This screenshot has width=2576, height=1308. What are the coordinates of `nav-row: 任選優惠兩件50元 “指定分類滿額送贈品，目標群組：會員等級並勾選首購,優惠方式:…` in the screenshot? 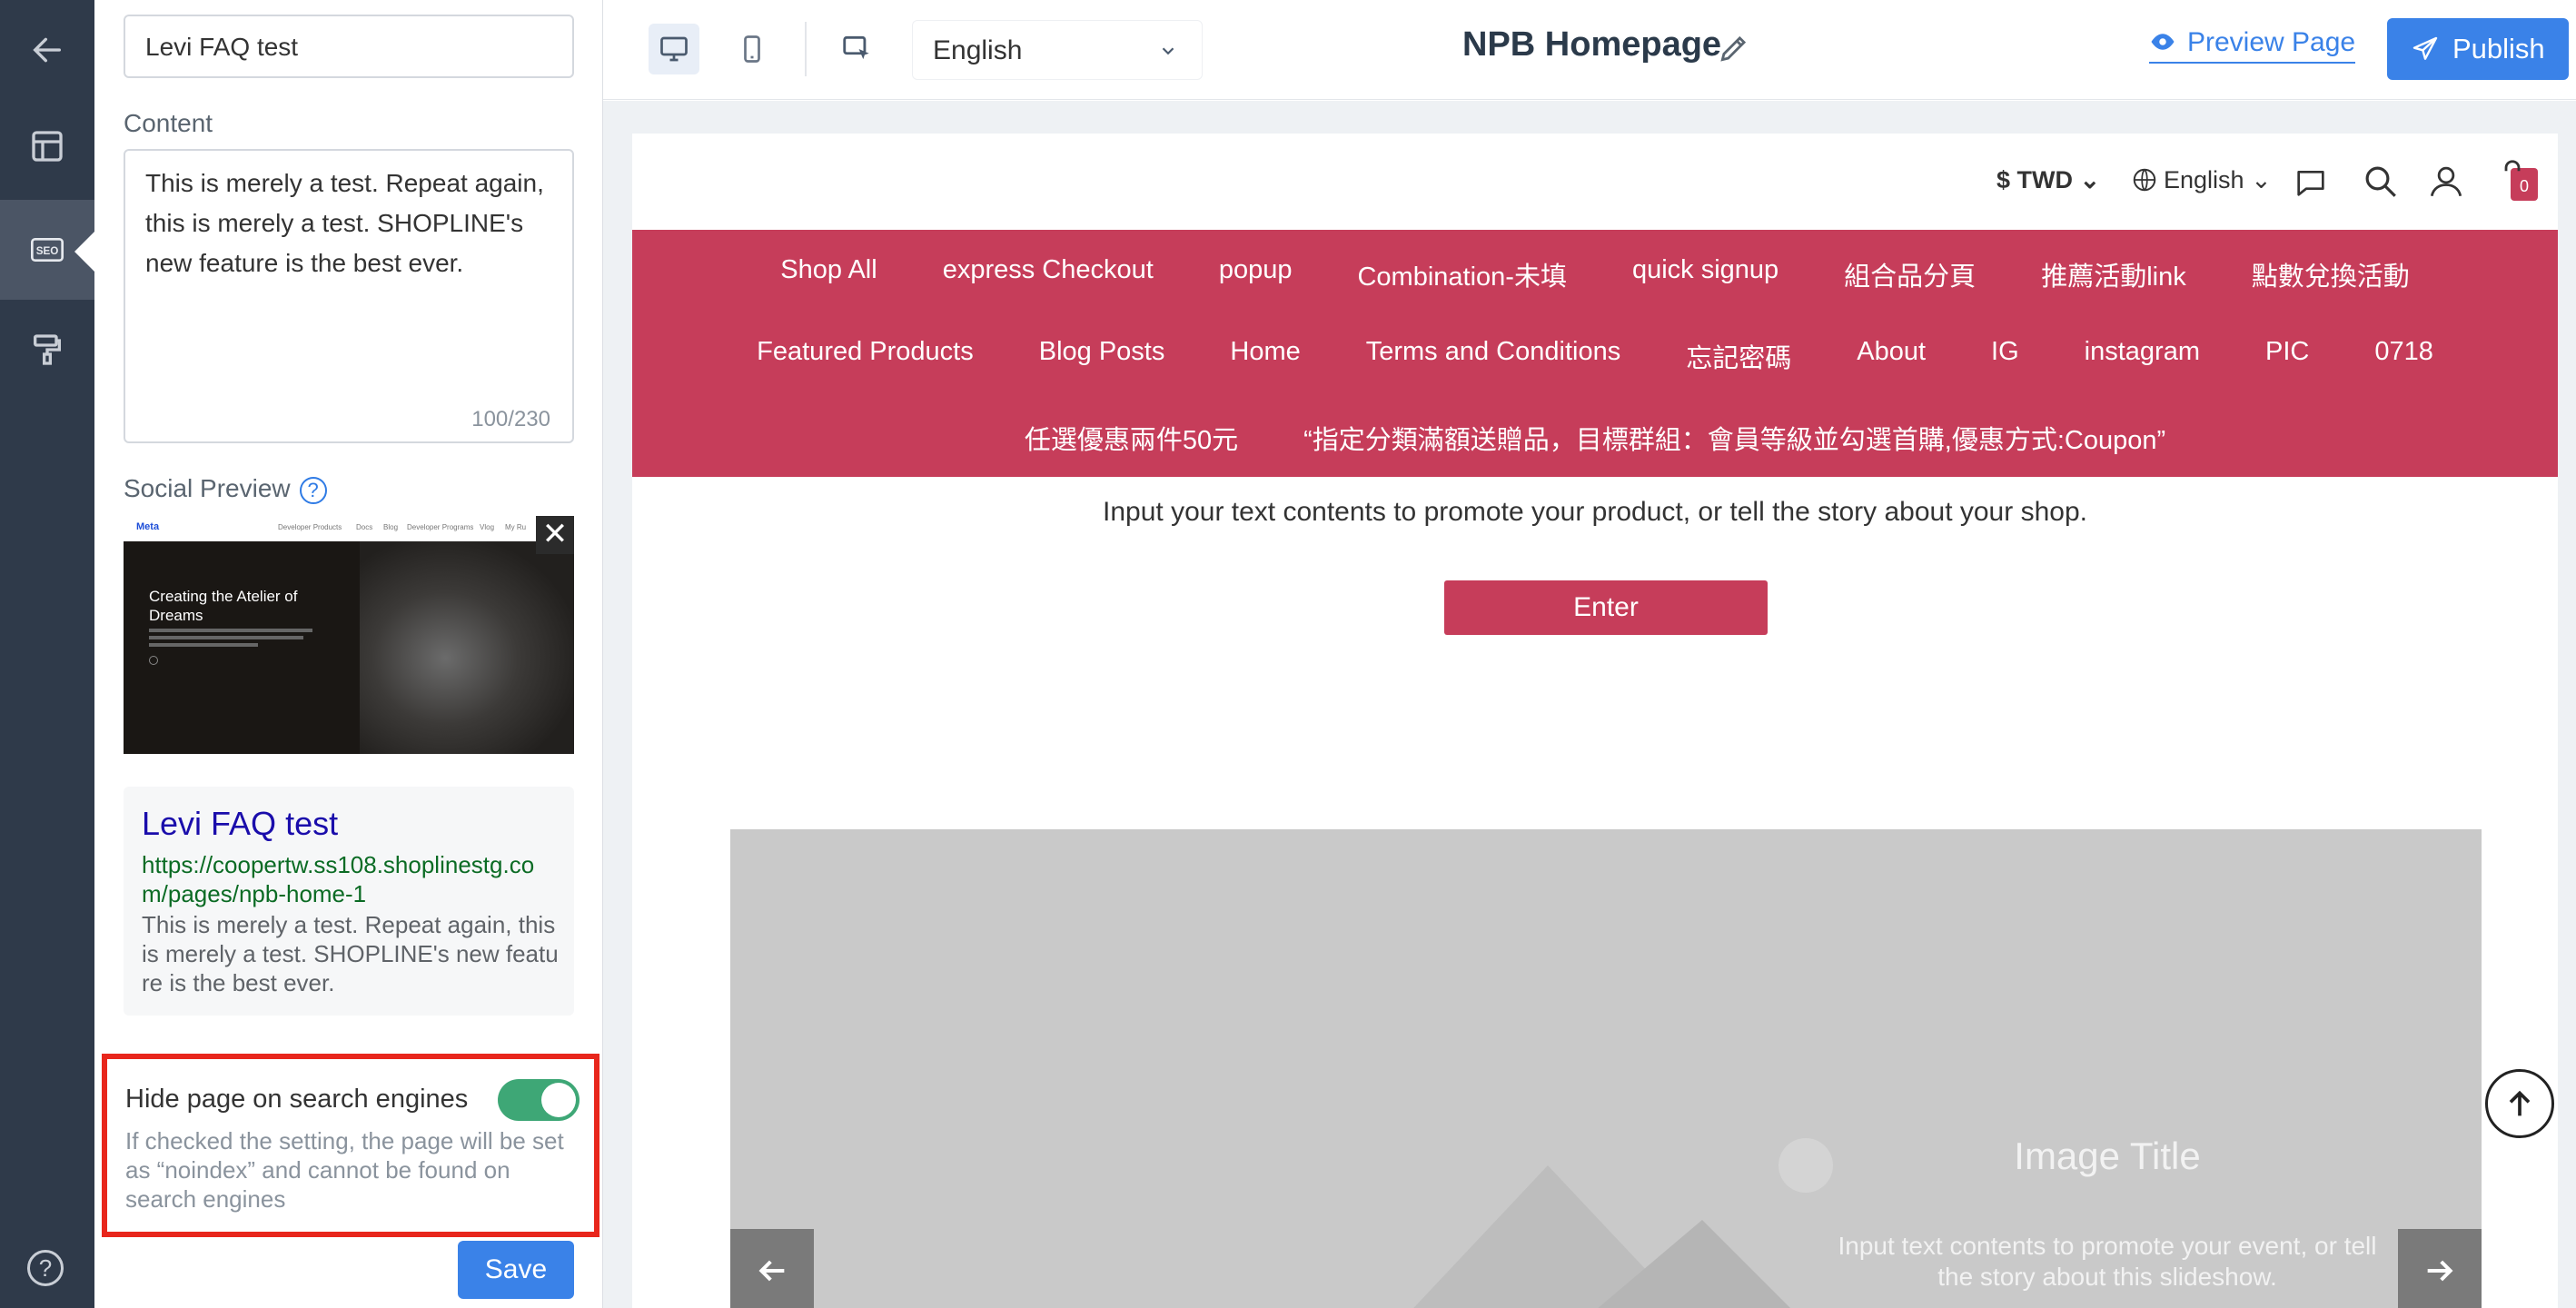 It's located at (1595, 438).